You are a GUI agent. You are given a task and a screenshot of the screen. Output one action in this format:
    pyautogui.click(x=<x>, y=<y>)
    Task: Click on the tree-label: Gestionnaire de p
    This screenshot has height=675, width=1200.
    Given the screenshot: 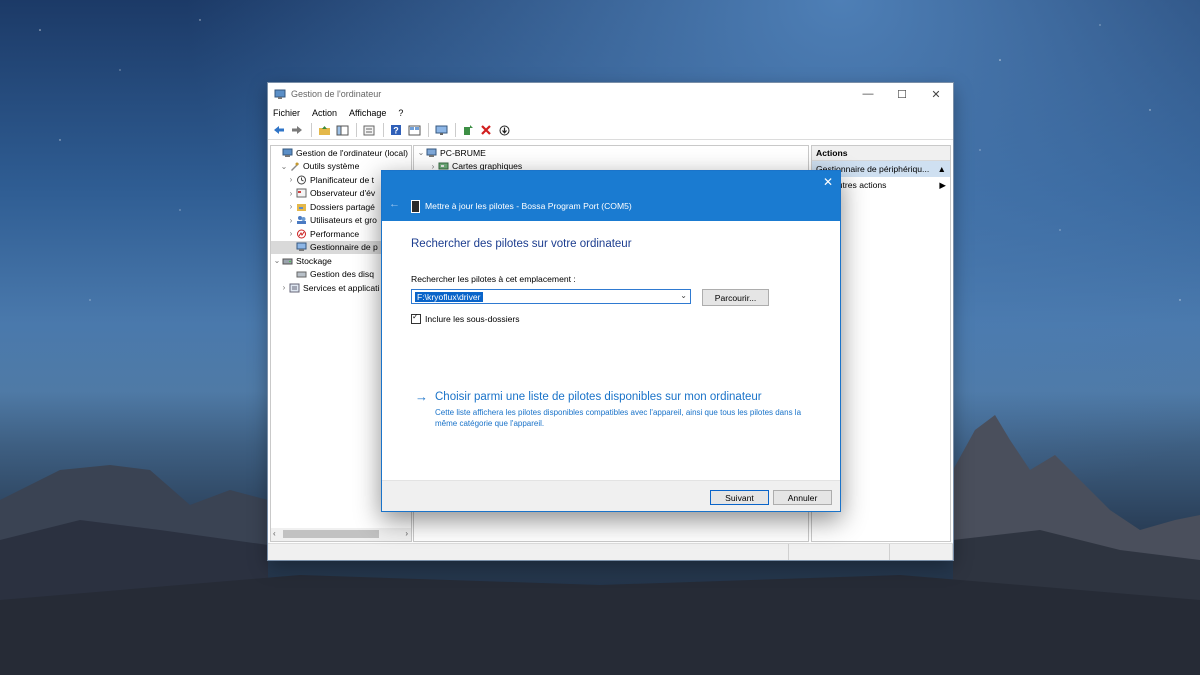 What is the action you would take?
    pyautogui.click(x=344, y=247)
    